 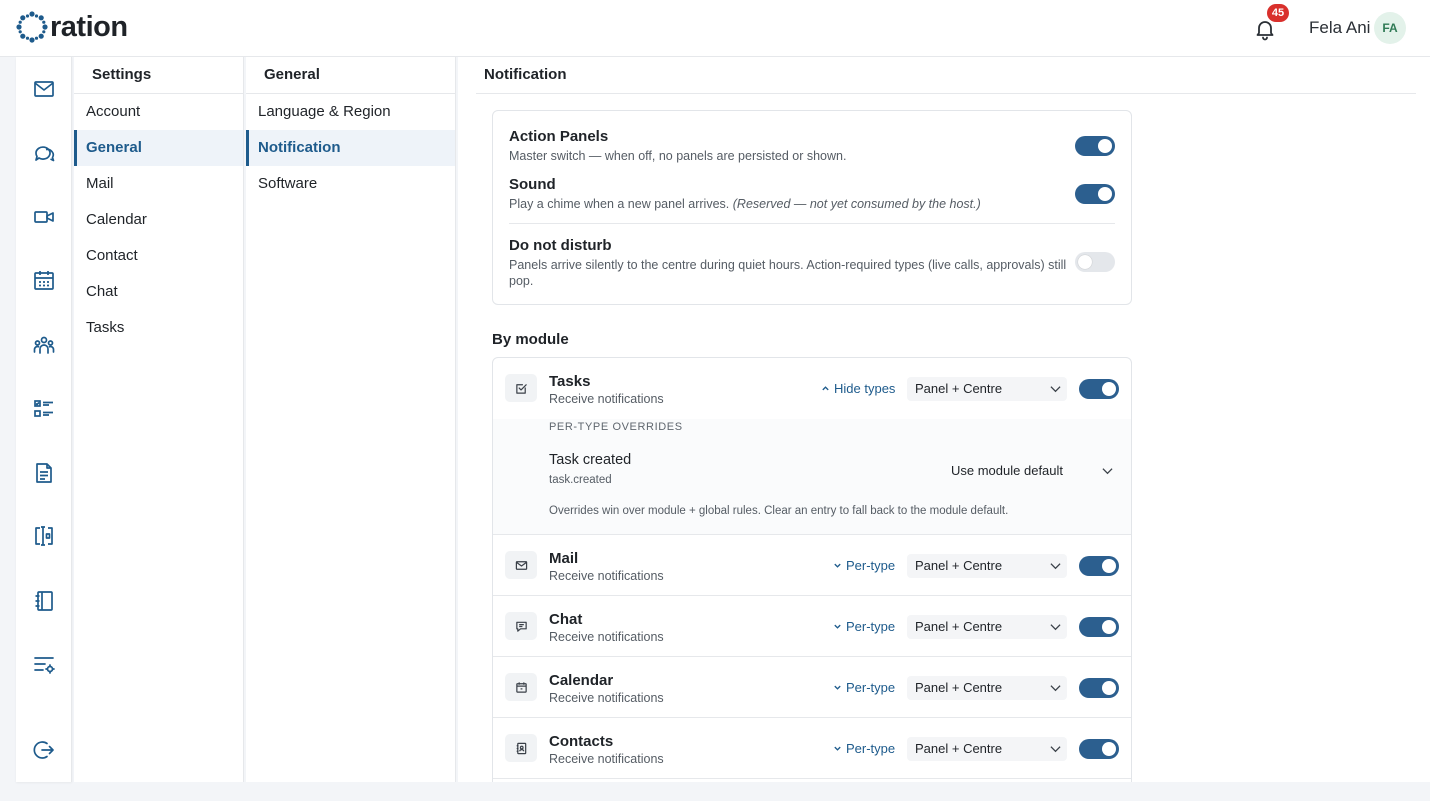 What do you see at coordinates (1099, 627) in the screenshot?
I see `module-toggle-chat` at bounding box center [1099, 627].